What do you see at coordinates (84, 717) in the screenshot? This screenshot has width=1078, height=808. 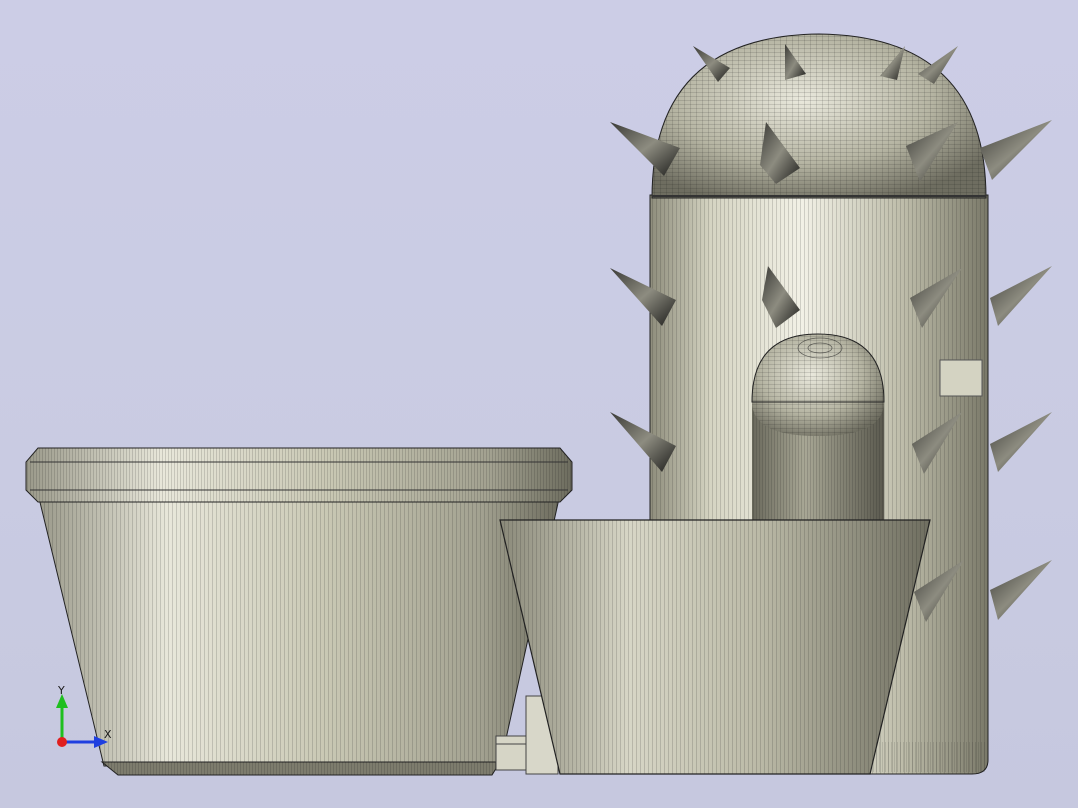 I see `axis-triad: Y X` at bounding box center [84, 717].